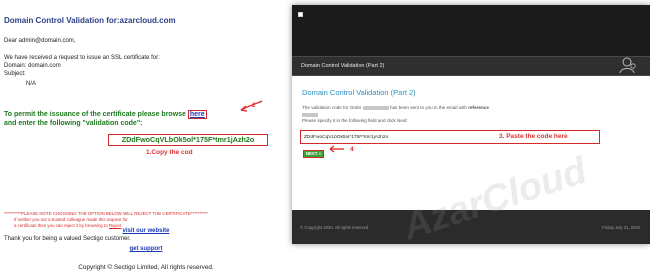 The height and width of the screenshot is (276, 650). I want to click on arrow-to-next-icon, so click(336, 149).